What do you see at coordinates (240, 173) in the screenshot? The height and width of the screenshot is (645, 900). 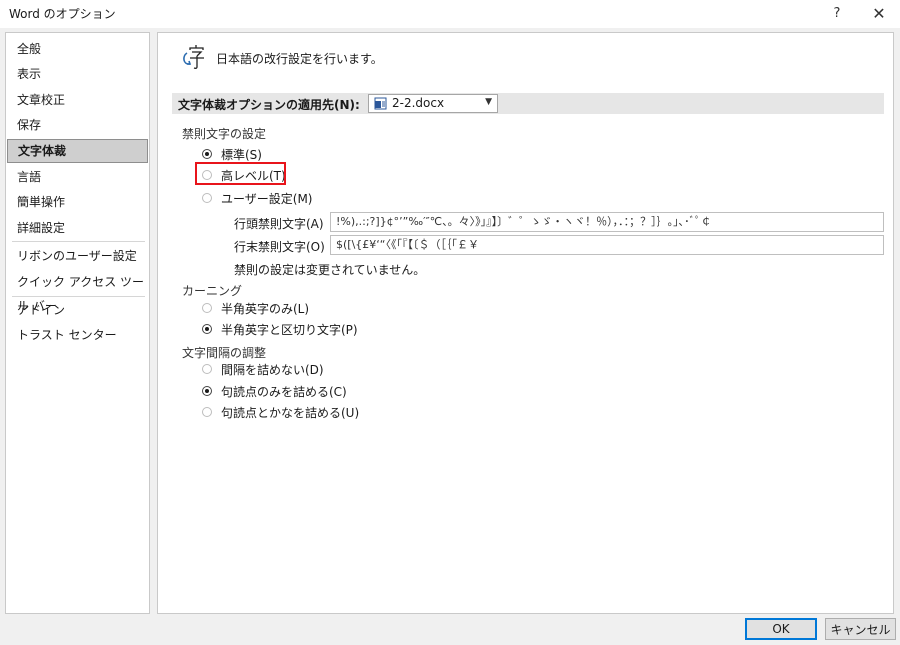 I see `highlight-annotation` at bounding box center [240, 173].